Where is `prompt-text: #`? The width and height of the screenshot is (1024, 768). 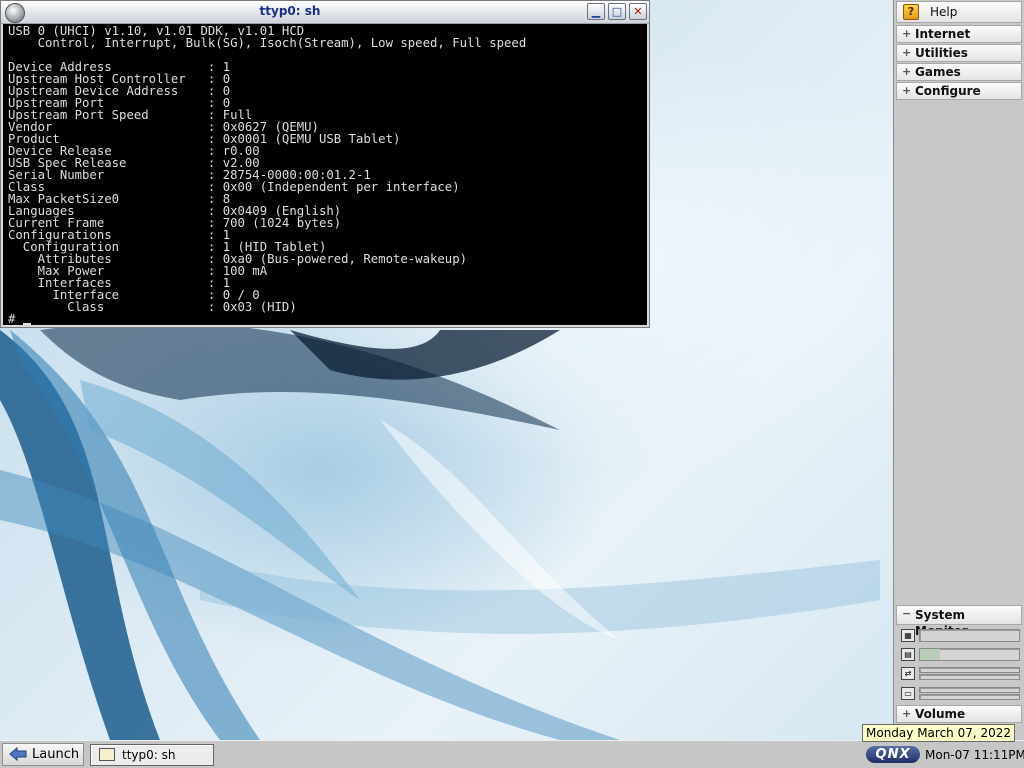 prompt-text: # is located at coordinates (15, 318).